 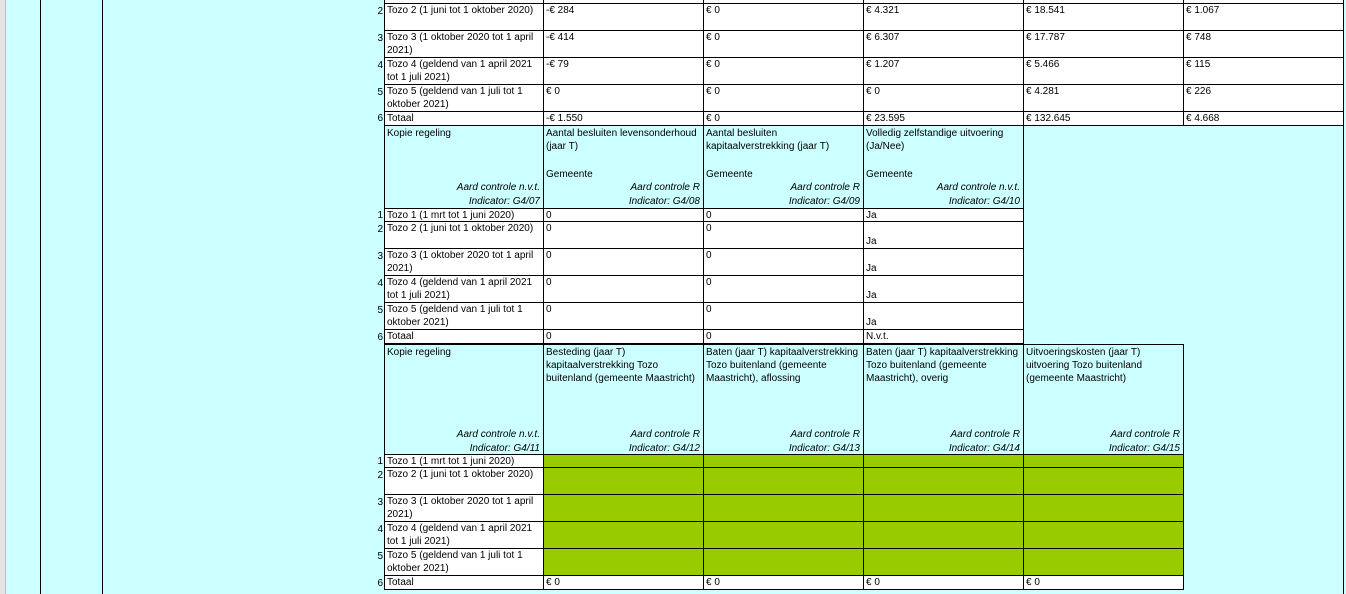 I want to click on indicator-code: Indicator: G4/10, so click(x=984, y=201).